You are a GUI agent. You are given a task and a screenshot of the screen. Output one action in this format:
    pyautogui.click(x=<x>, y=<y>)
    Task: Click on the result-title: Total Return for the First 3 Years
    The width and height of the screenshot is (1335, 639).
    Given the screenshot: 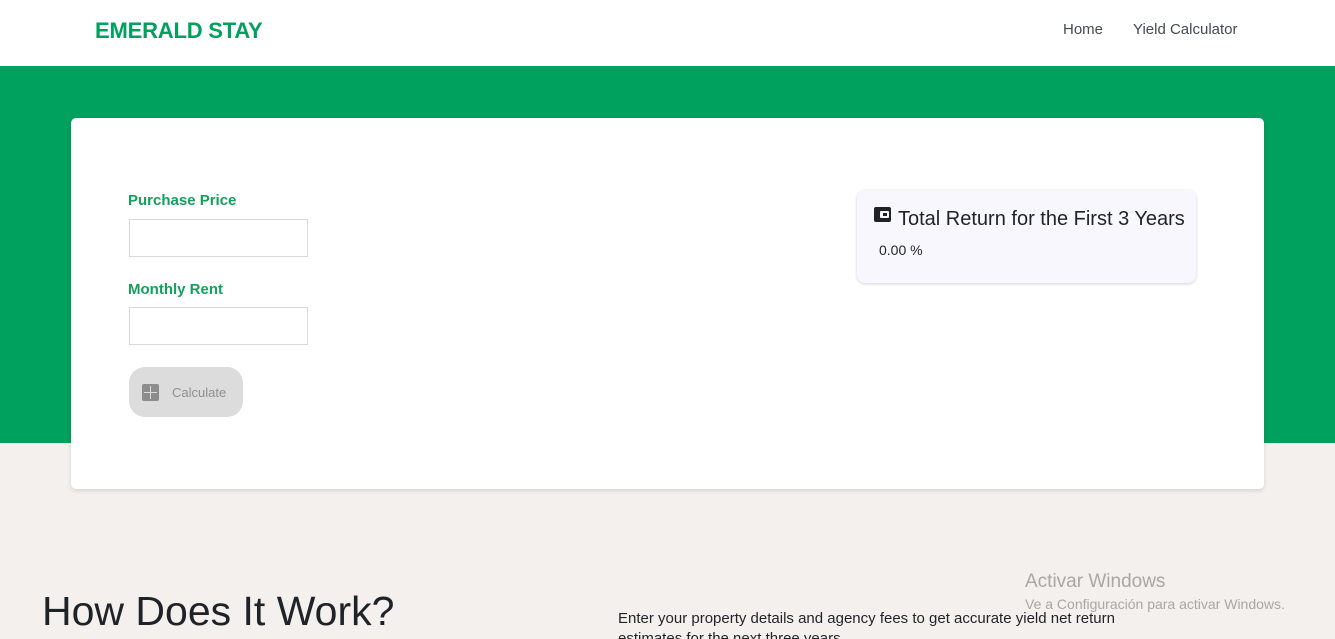 What is the action you would take?
    pyautogui.click(x=1041, y=219)
    